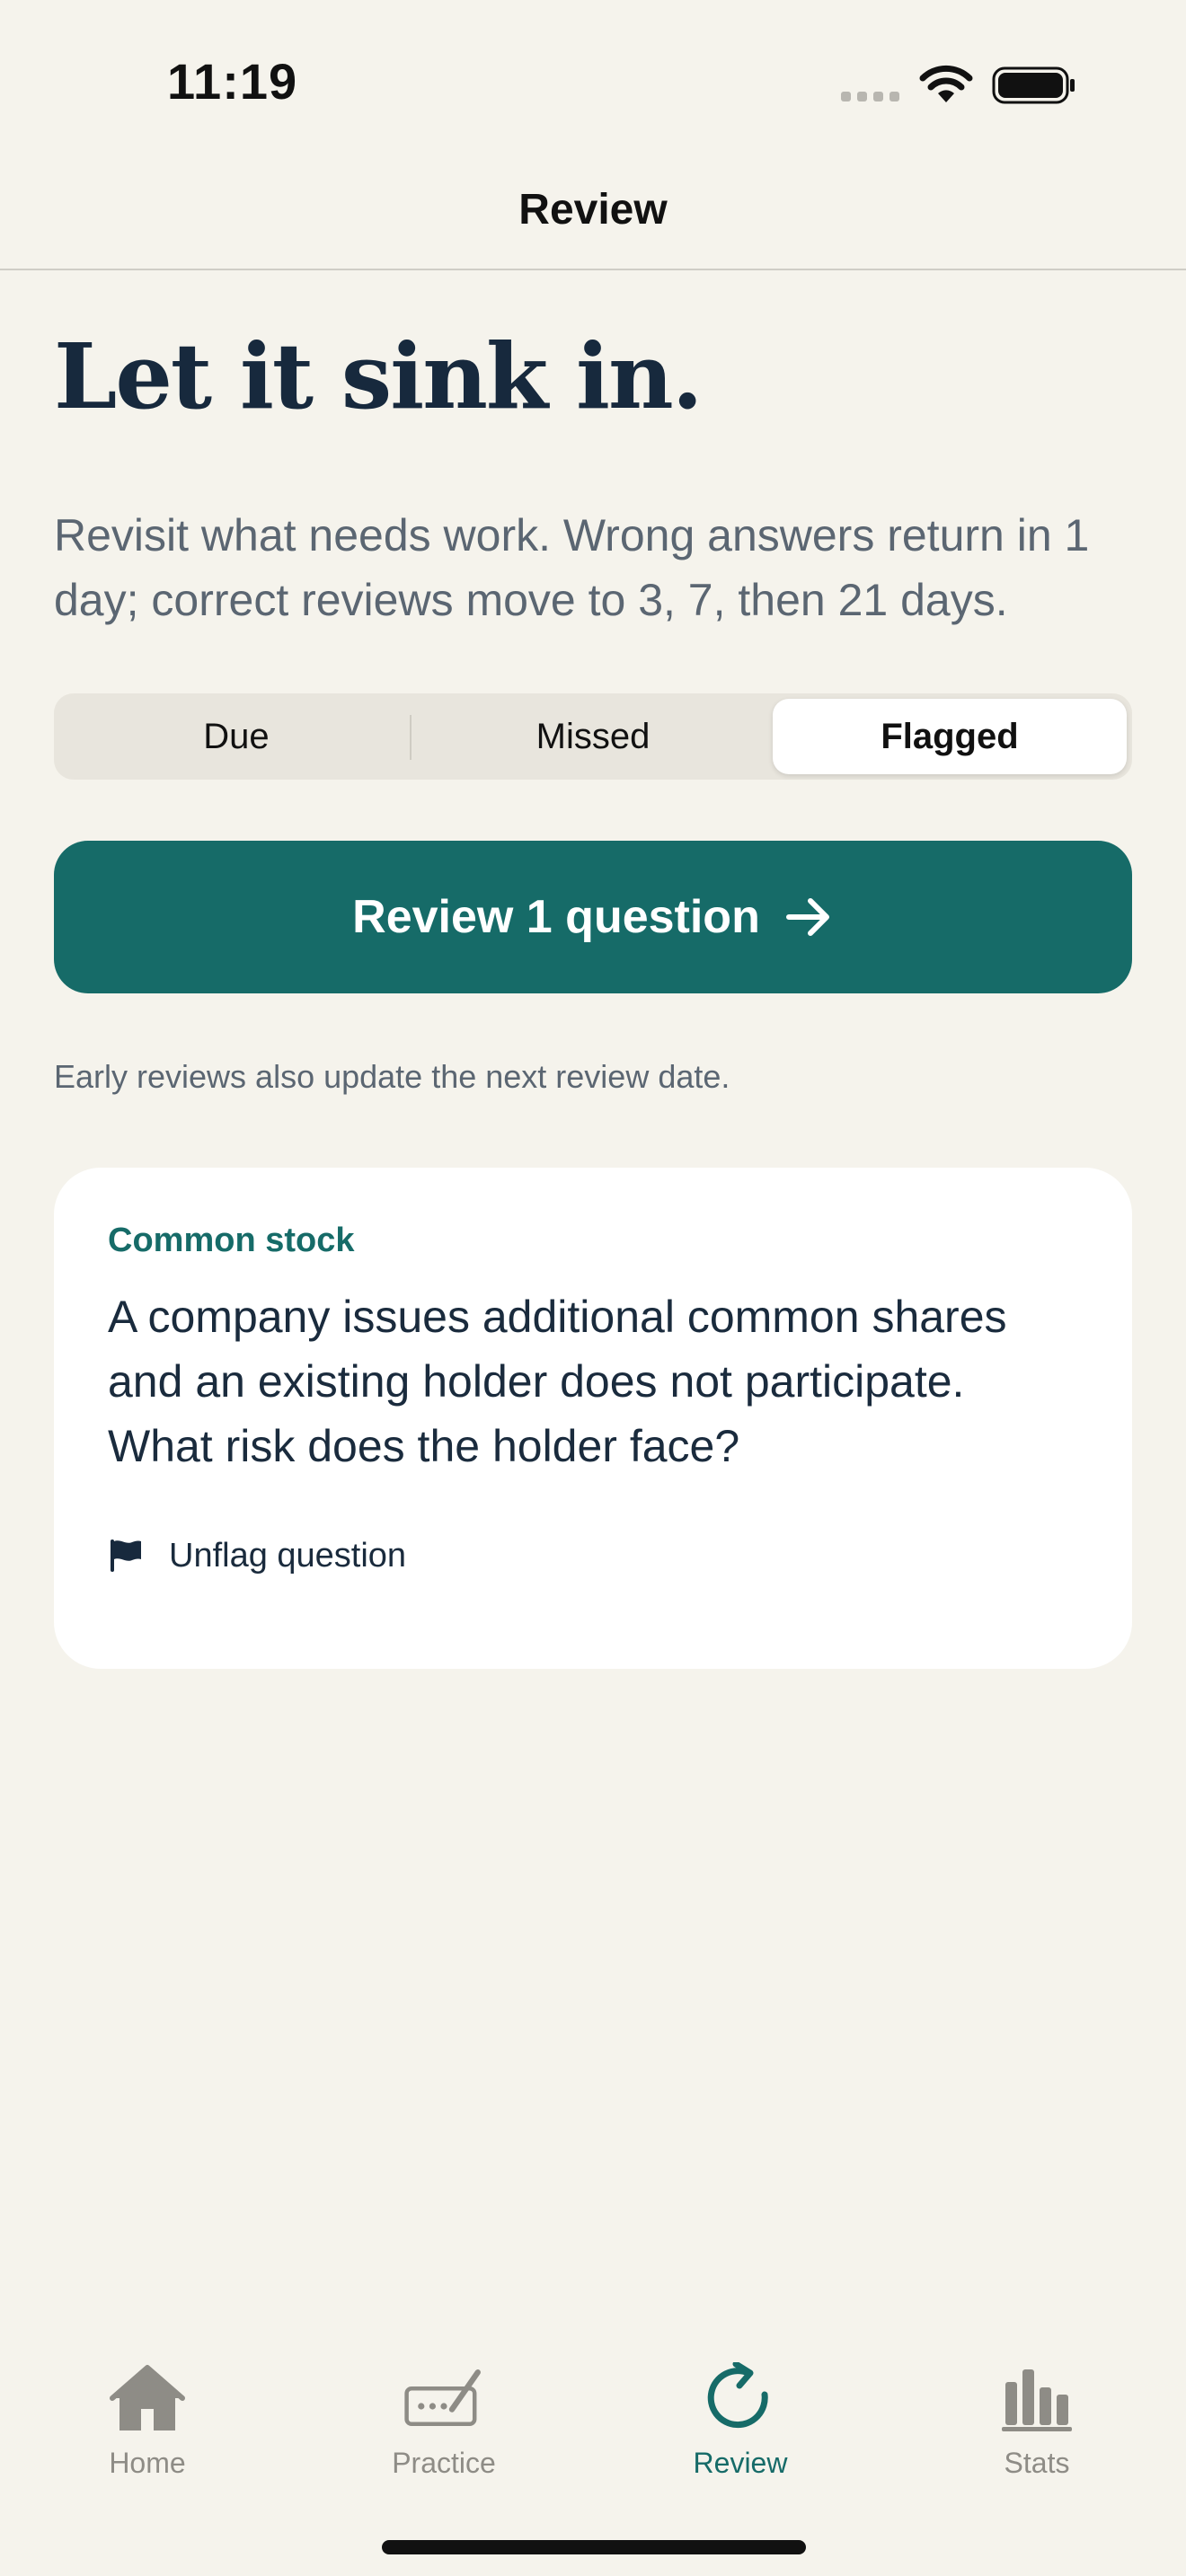 This screenshot has width=1186, height=2576. I want to click on status-bar: 11:19, so click(593, 76).